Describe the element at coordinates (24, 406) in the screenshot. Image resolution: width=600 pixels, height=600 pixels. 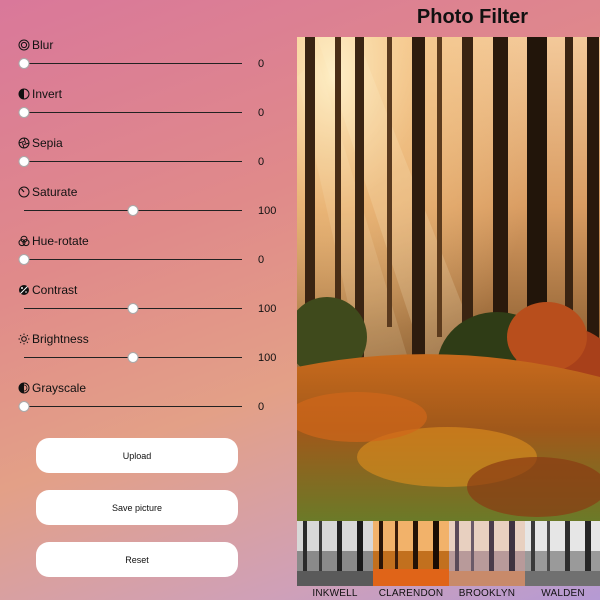
I see `grayscale-slider-thumb` at that location.